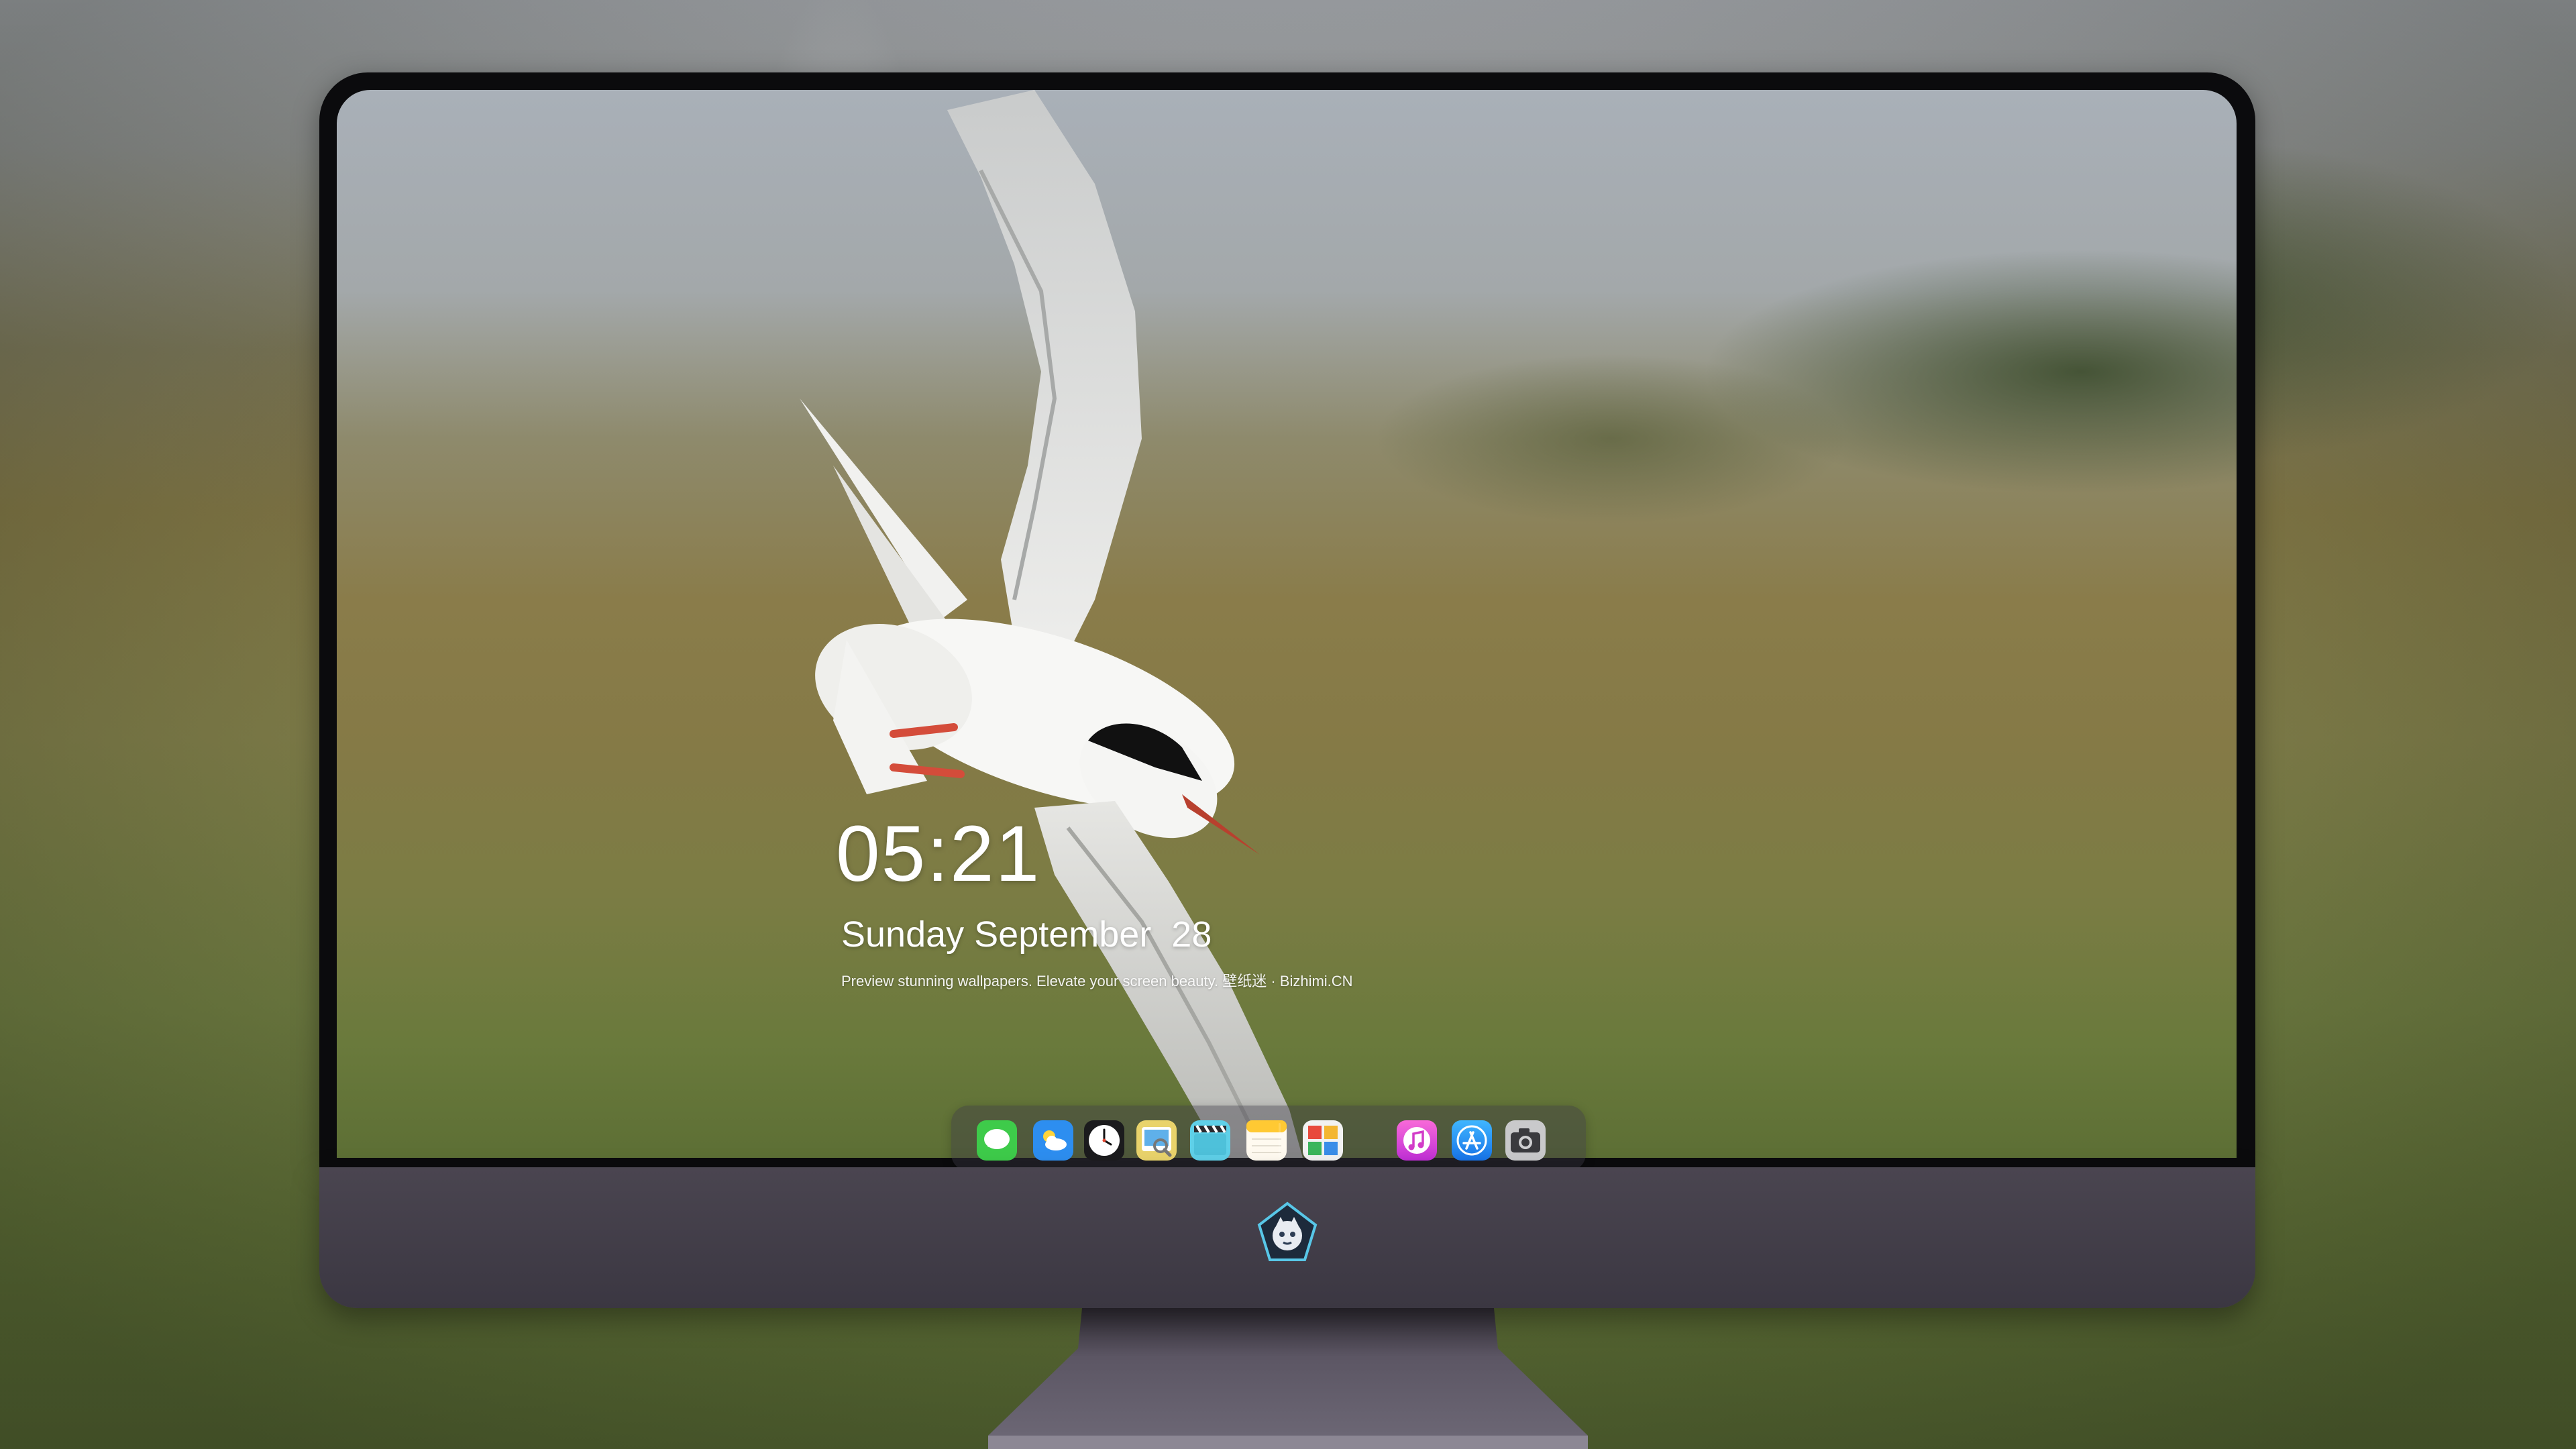 The image size is (2576, 1449). I want to click on monitor-stand, so click(1288, 1378).